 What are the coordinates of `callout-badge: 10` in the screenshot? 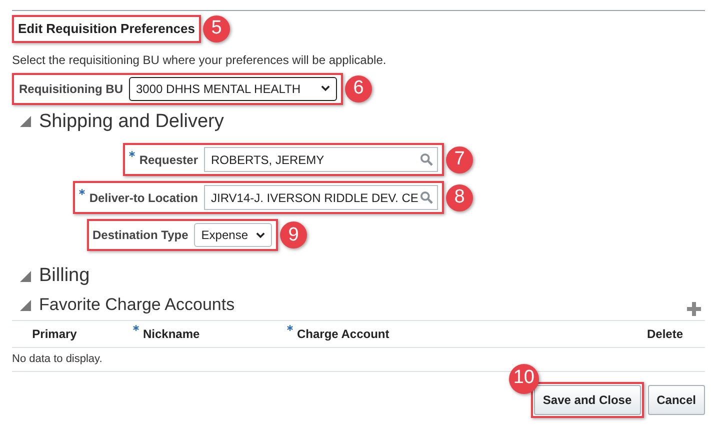 It's located at (523, 379).